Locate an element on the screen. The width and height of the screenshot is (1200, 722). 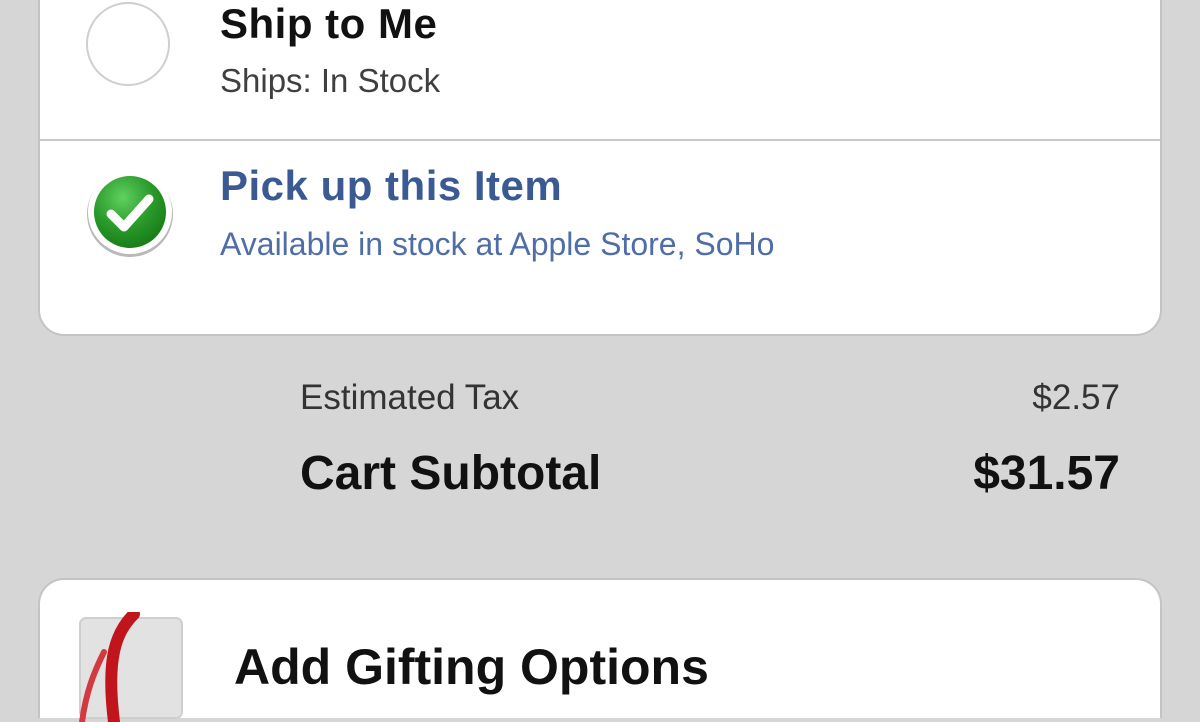
radio-unselected-icon is located at coordinates (128, 44).